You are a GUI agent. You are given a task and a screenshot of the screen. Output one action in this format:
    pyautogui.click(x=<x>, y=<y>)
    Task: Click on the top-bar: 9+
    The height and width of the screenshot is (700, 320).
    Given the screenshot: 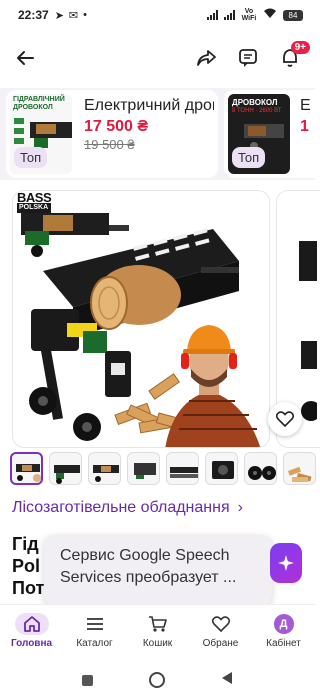 What is the action you would take?
    pyautogui.click(x=157, y=58)
    